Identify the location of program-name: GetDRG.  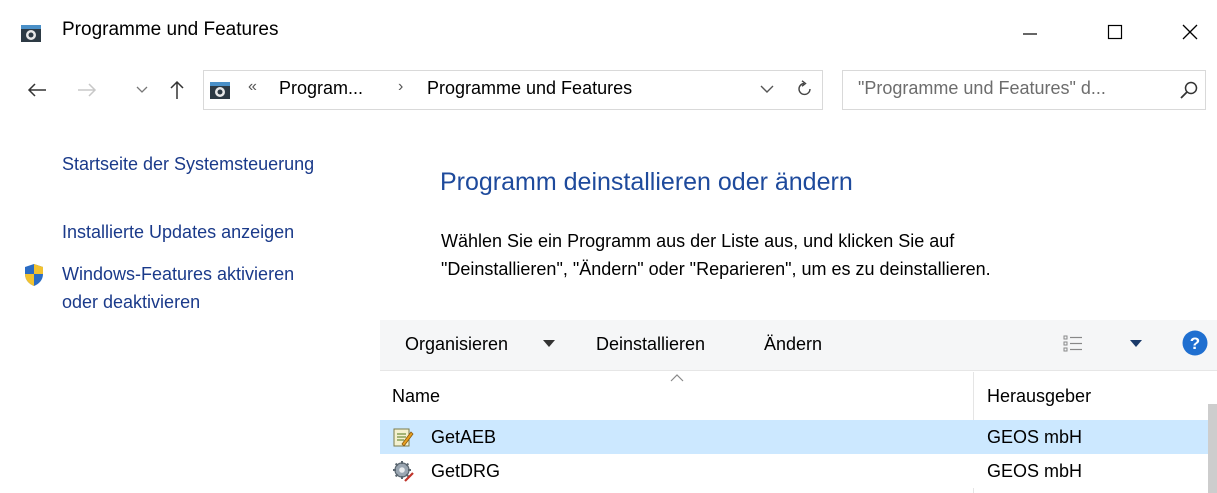
(466, 471).